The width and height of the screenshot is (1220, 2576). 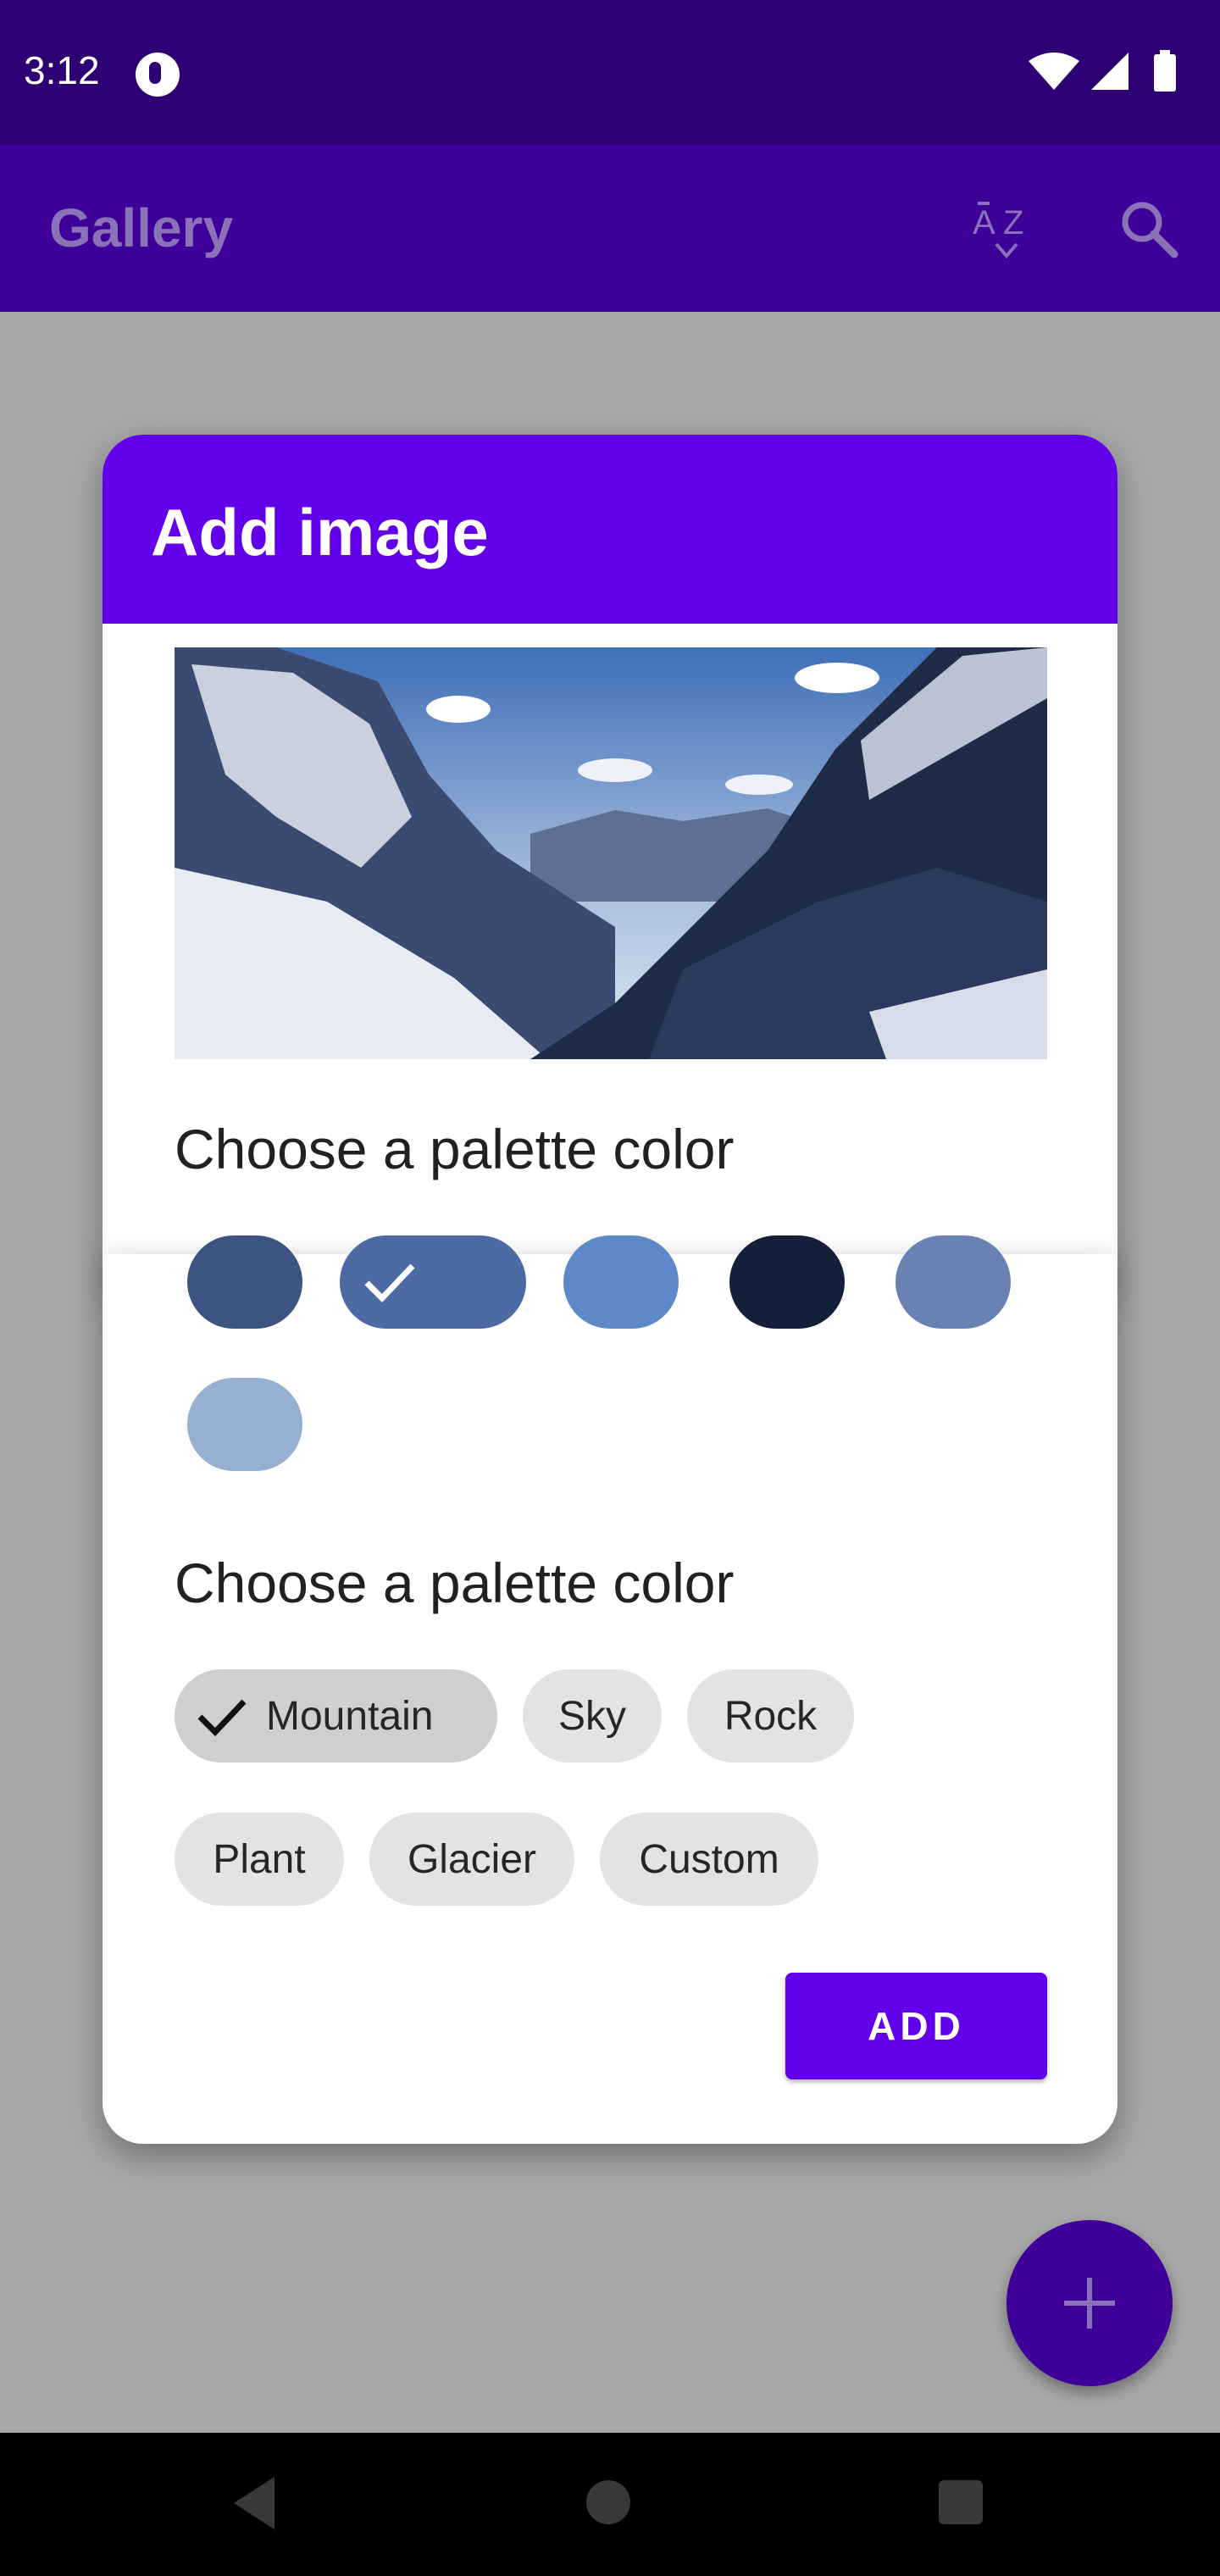 I want to click on chip-label: Custom, so click(x=709, y=1859).